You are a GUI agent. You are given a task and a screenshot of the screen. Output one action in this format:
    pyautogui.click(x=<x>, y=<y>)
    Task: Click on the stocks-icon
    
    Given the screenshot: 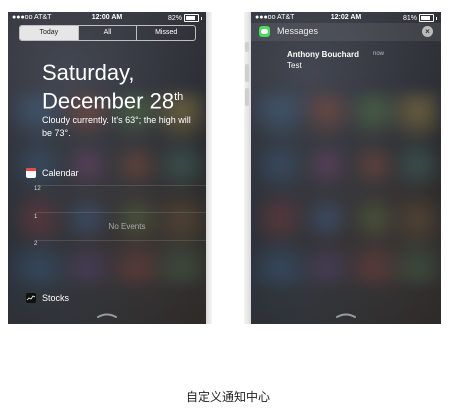 What is the action you would take?
    pyautogui.click(x=31, y=298)
    